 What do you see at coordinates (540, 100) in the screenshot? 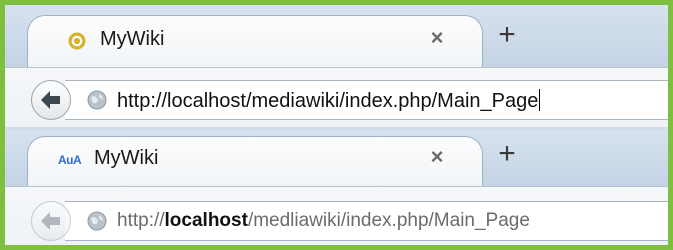
I see `text-caret` at bounding box center [540, 100].